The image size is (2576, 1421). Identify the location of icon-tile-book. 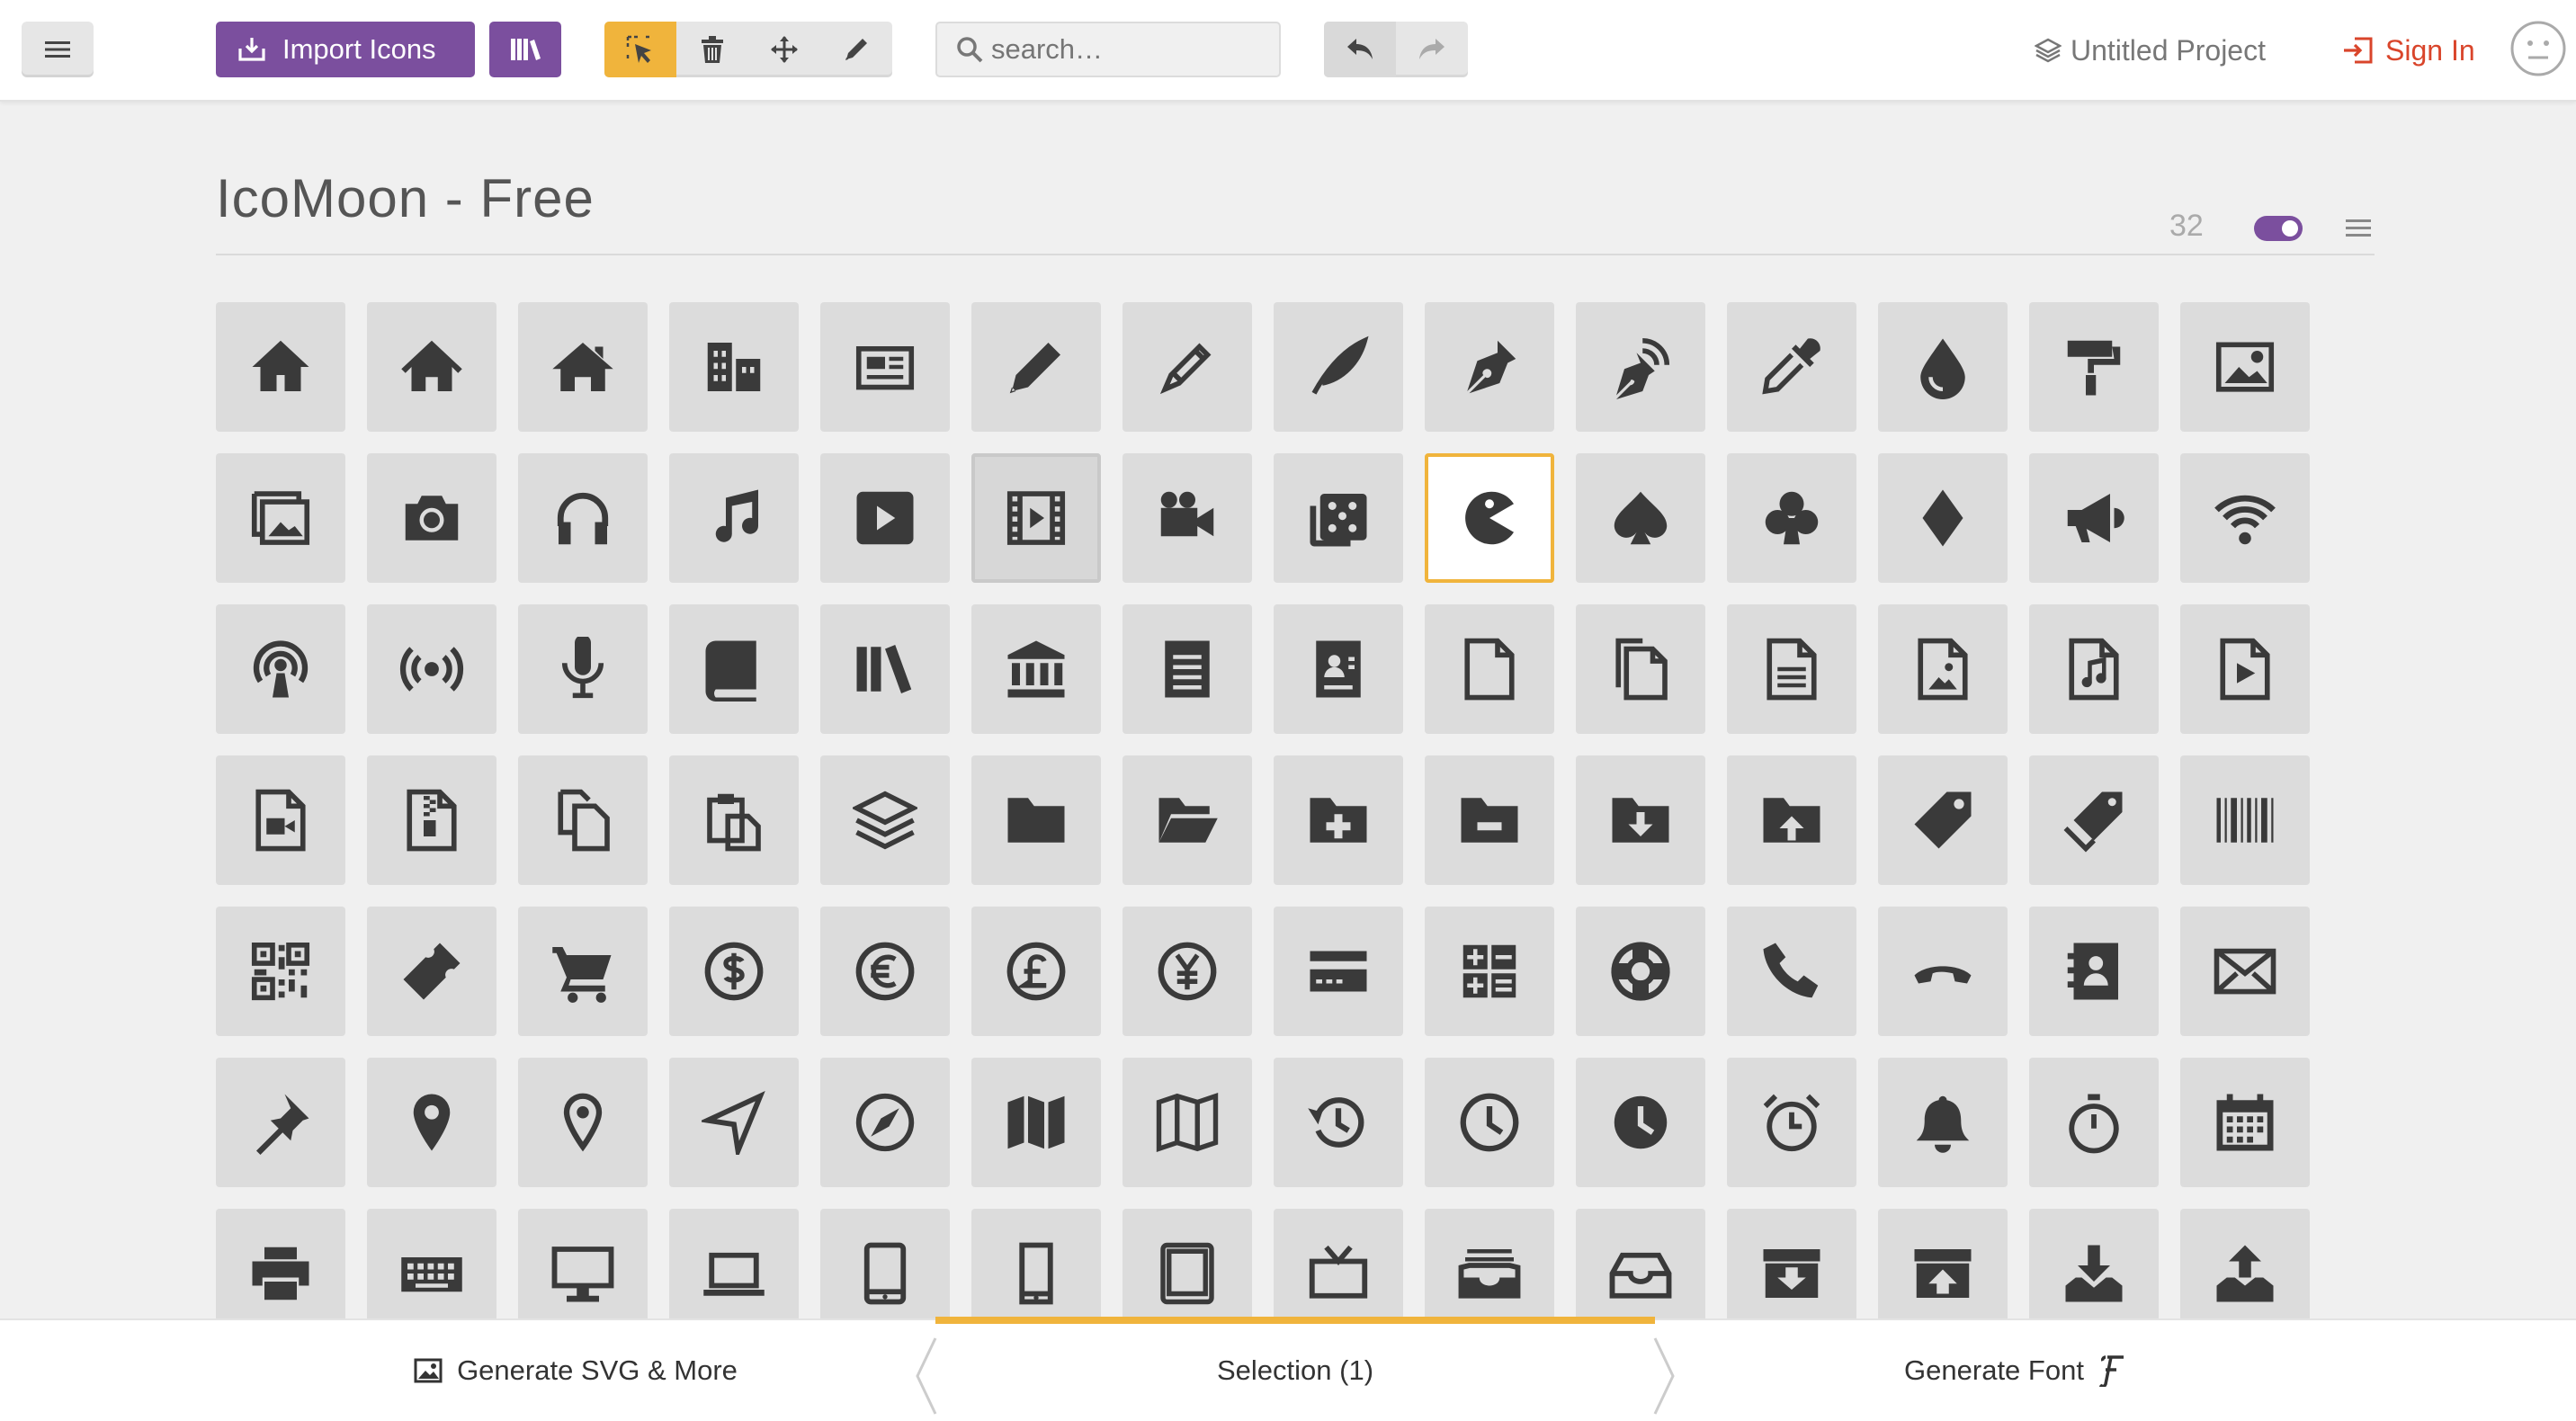
(734, 669).